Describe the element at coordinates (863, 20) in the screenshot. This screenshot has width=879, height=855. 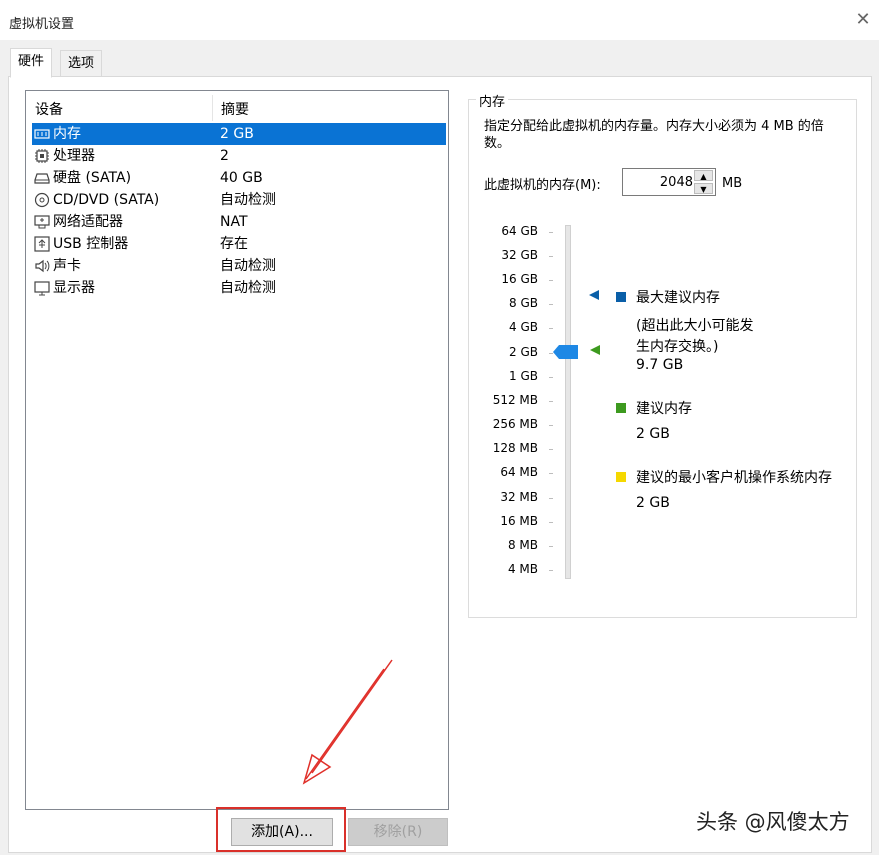
I see `close-icon: ✕` at that location.